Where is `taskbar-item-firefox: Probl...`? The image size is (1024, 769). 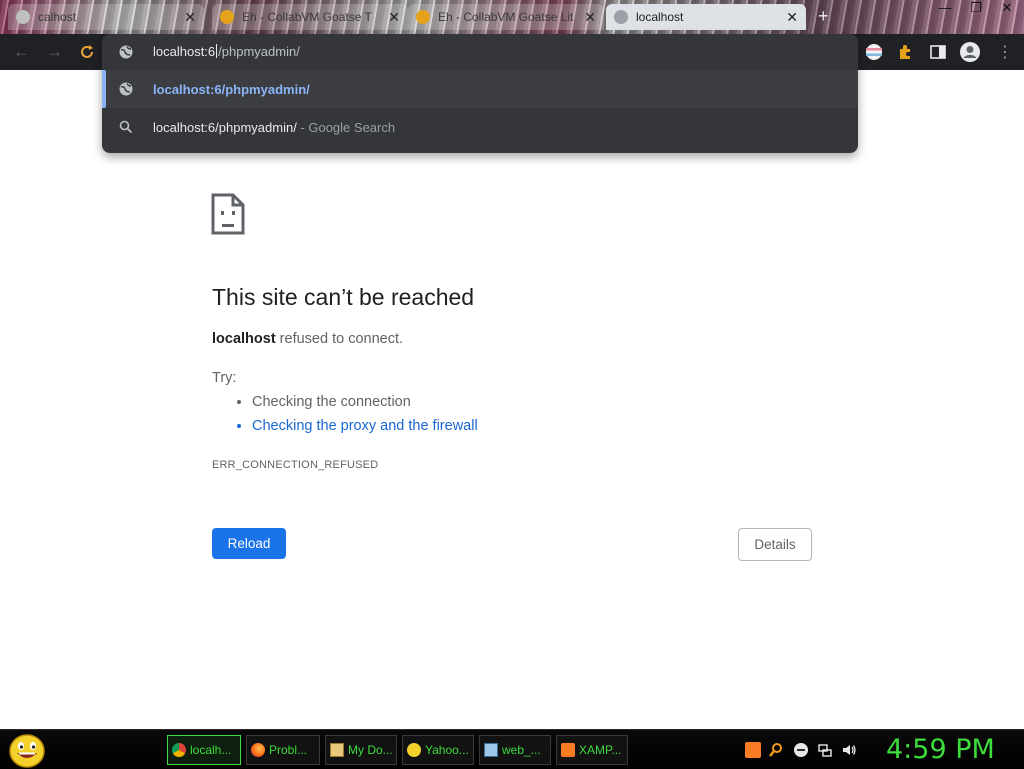 taskbar-item-firefox: Probl... is located at coordinates (283, 750).